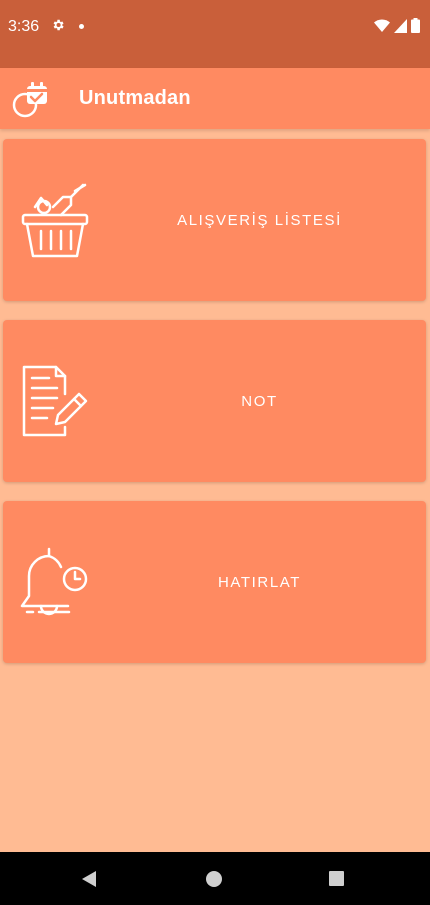 This screenshot has height=905, width=430. What do you see at coordinates (259, 401) in the screenshot?
I see `note-label: NOT` at bounding box center [259, 401].